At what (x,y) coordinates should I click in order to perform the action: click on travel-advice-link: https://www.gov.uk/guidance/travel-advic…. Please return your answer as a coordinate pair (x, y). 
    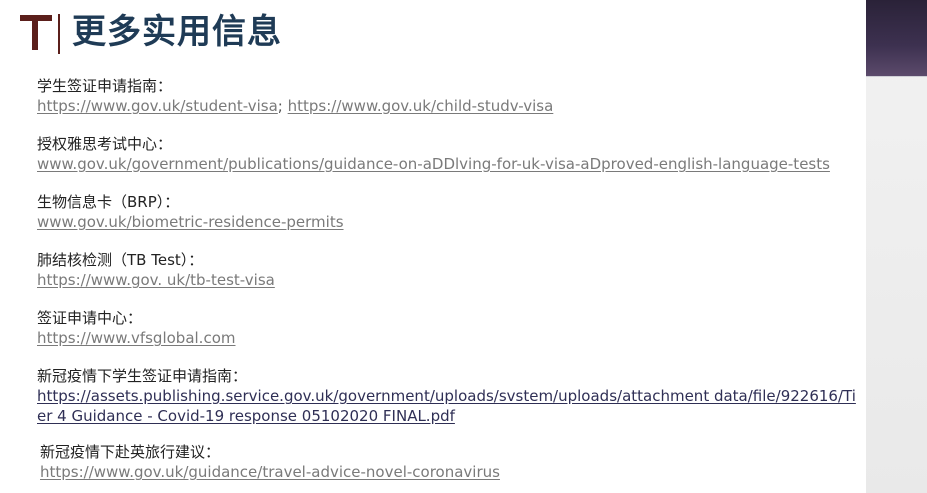
    Looking at the image, I should click on (270, 472).